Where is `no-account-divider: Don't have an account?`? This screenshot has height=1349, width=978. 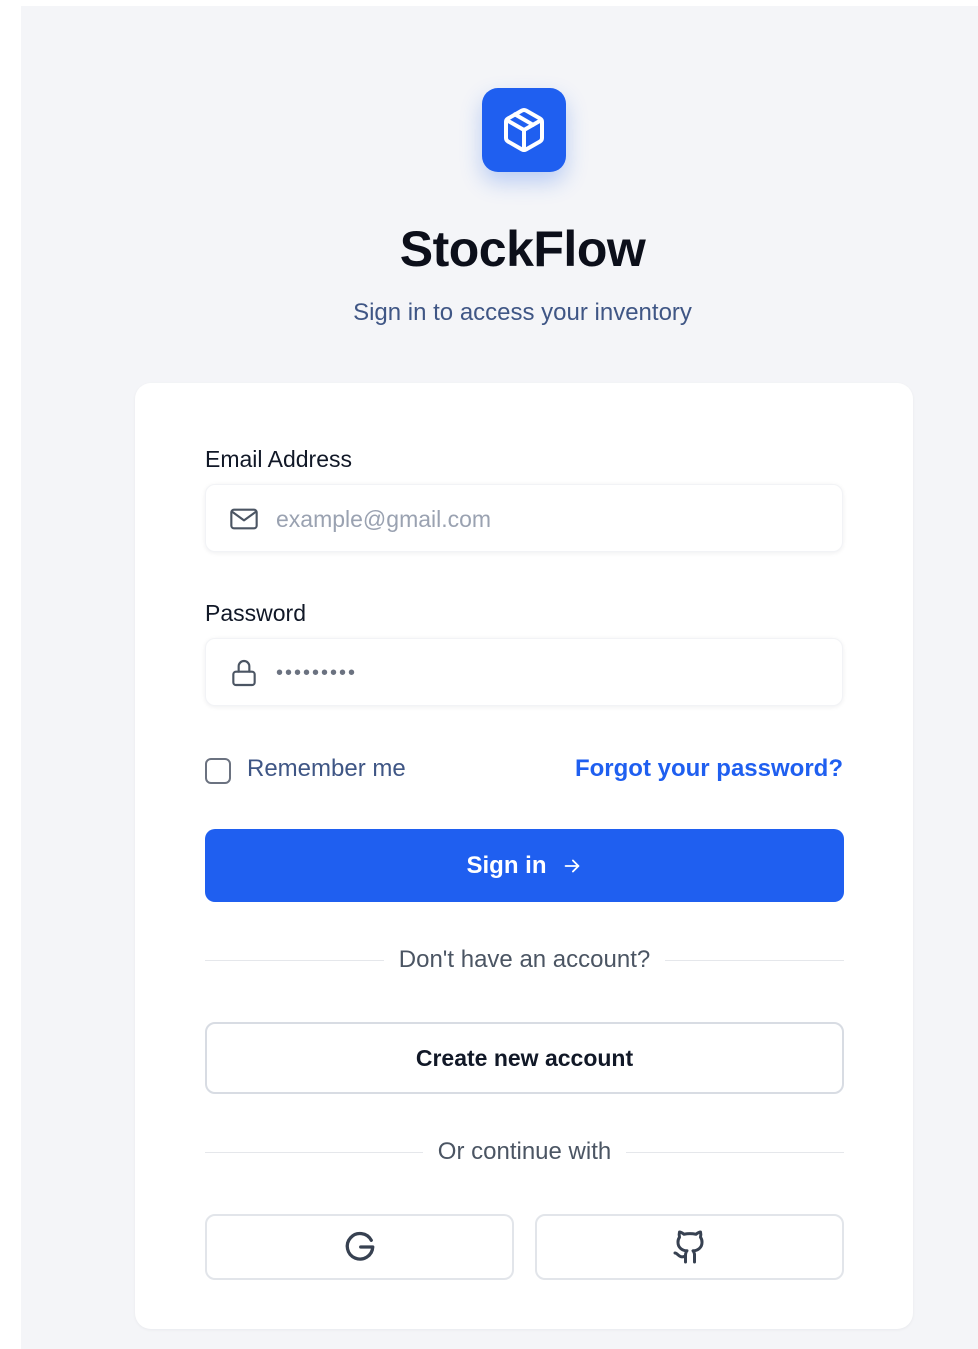 no-account-divider: Don't have an account? is located at coordinates (524, 960).